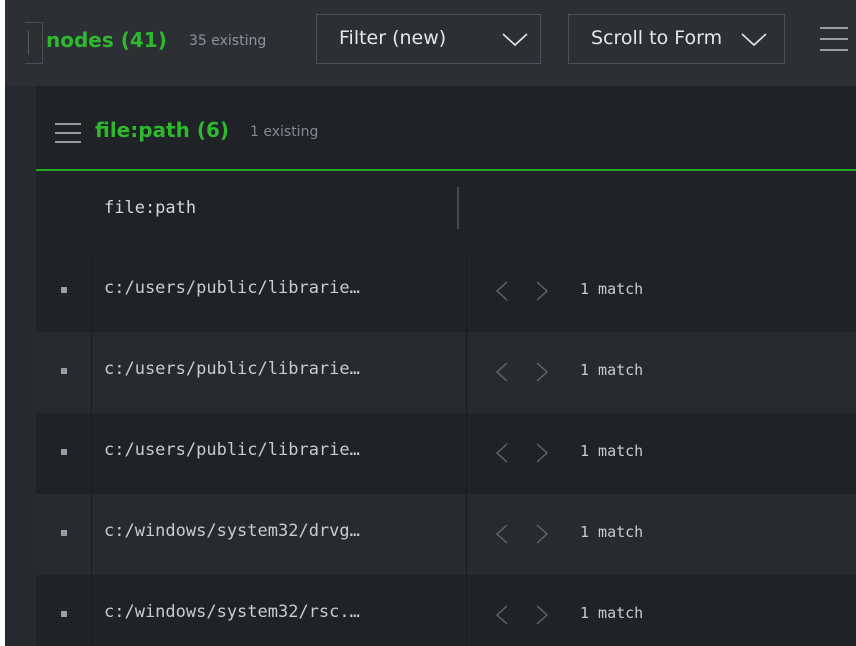  I want to click on column-resize-handle, so click(458, 208).